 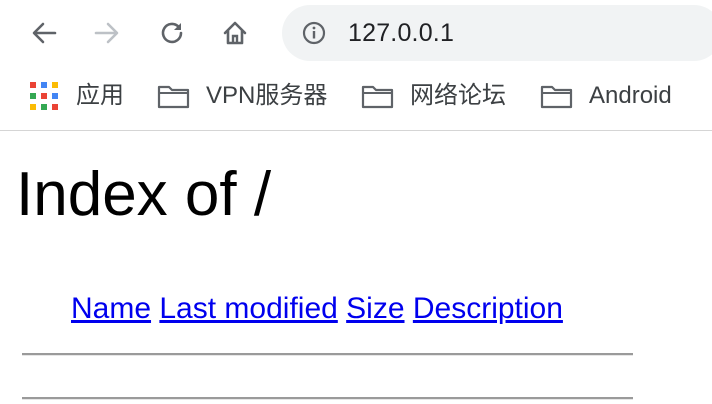 I want to click on bookmark-label: Android, so click(x=630, y=95).